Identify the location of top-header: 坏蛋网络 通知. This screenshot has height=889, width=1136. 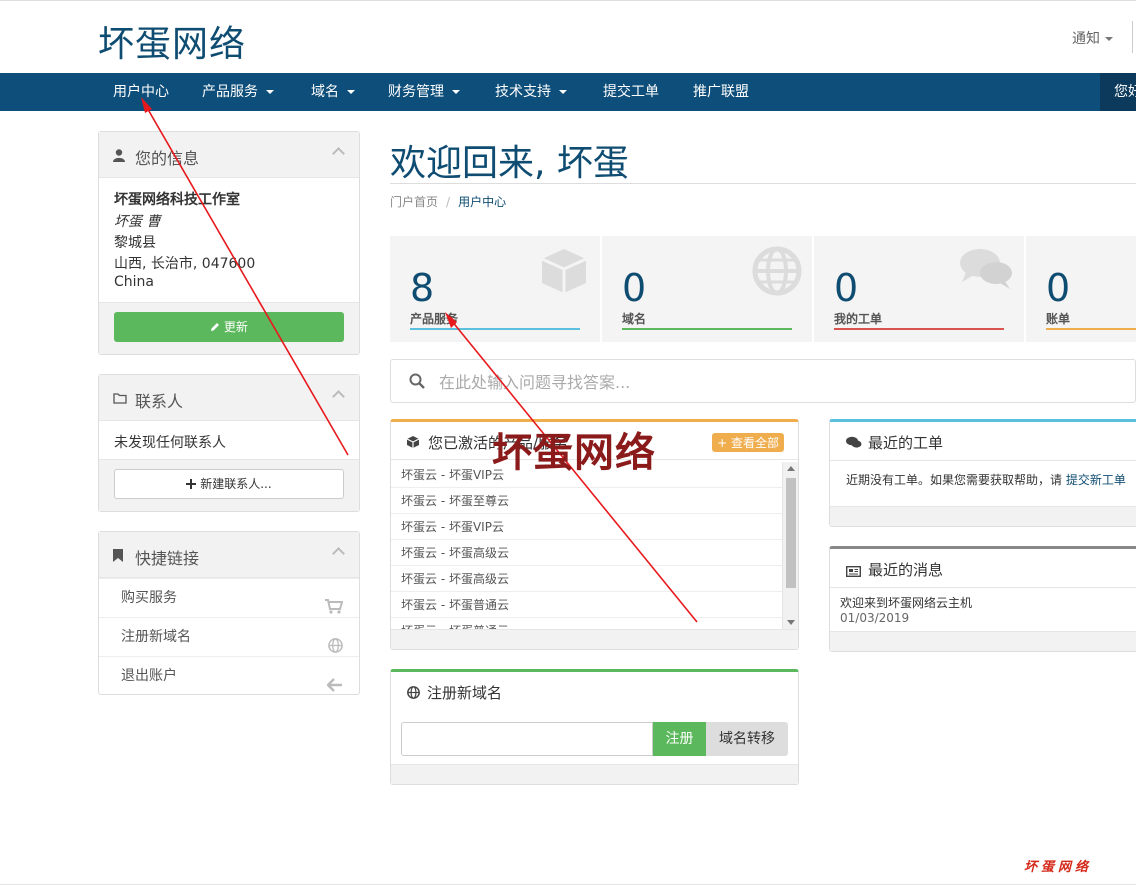
(568, 36).